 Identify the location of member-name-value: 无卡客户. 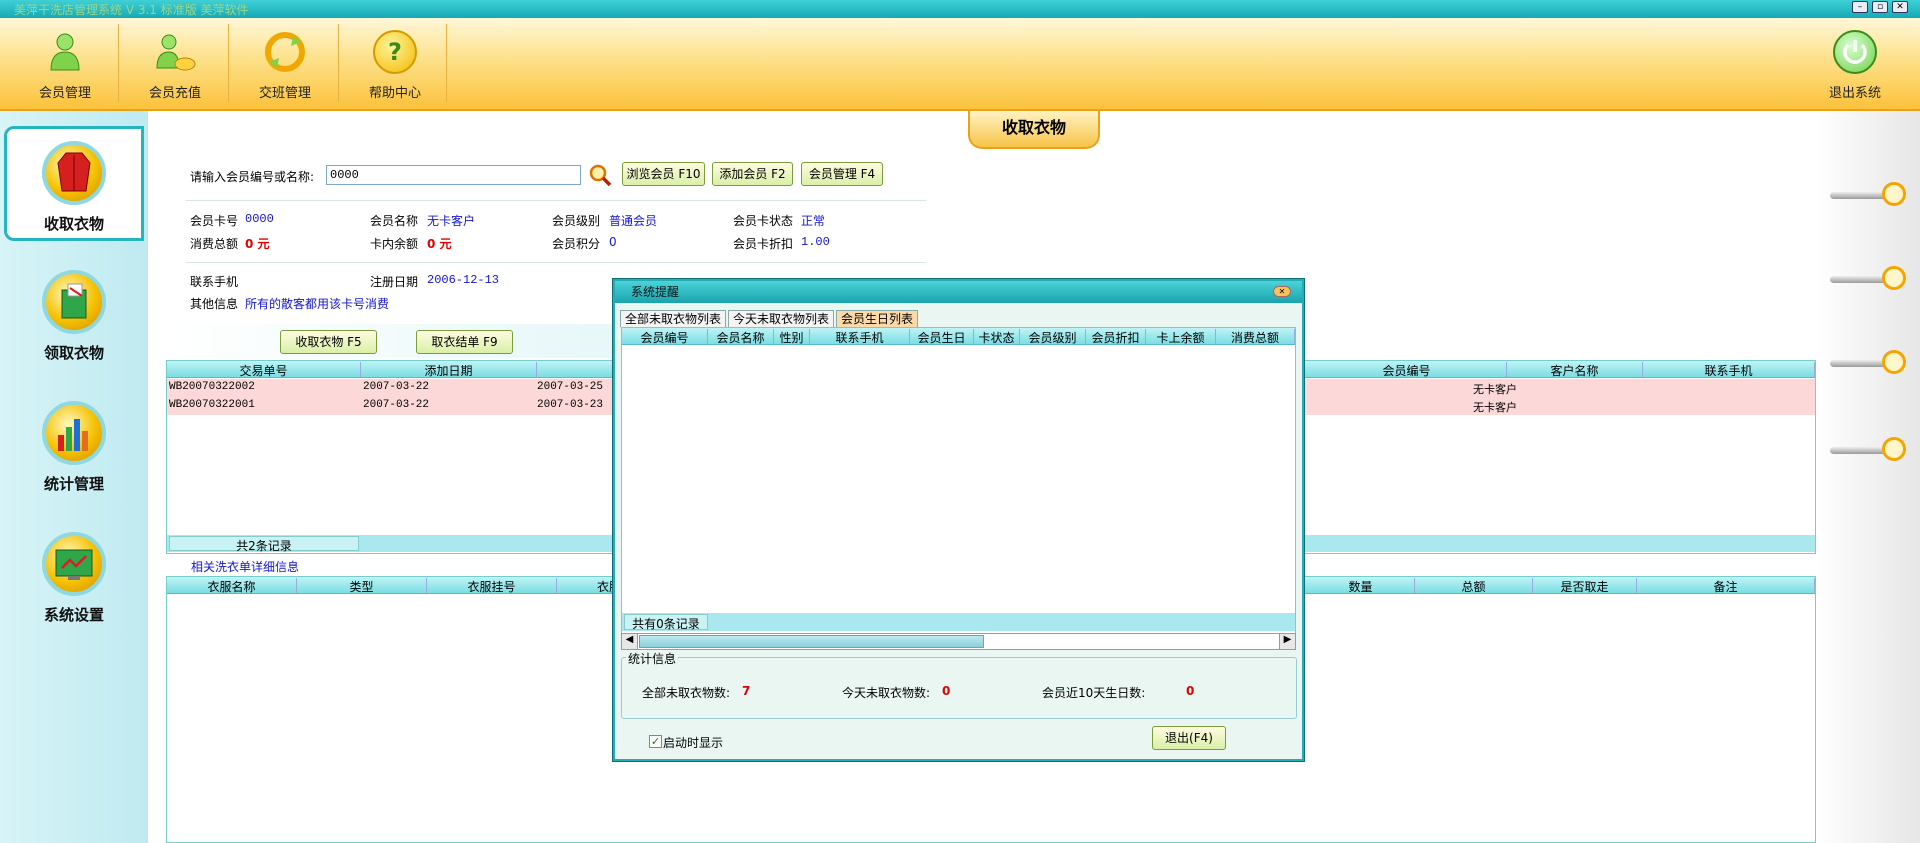
(451, 221).